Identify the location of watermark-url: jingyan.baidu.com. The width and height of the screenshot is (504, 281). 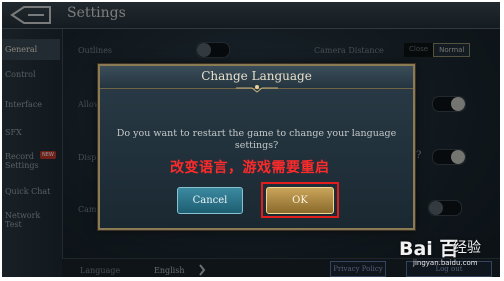
(445, 263).